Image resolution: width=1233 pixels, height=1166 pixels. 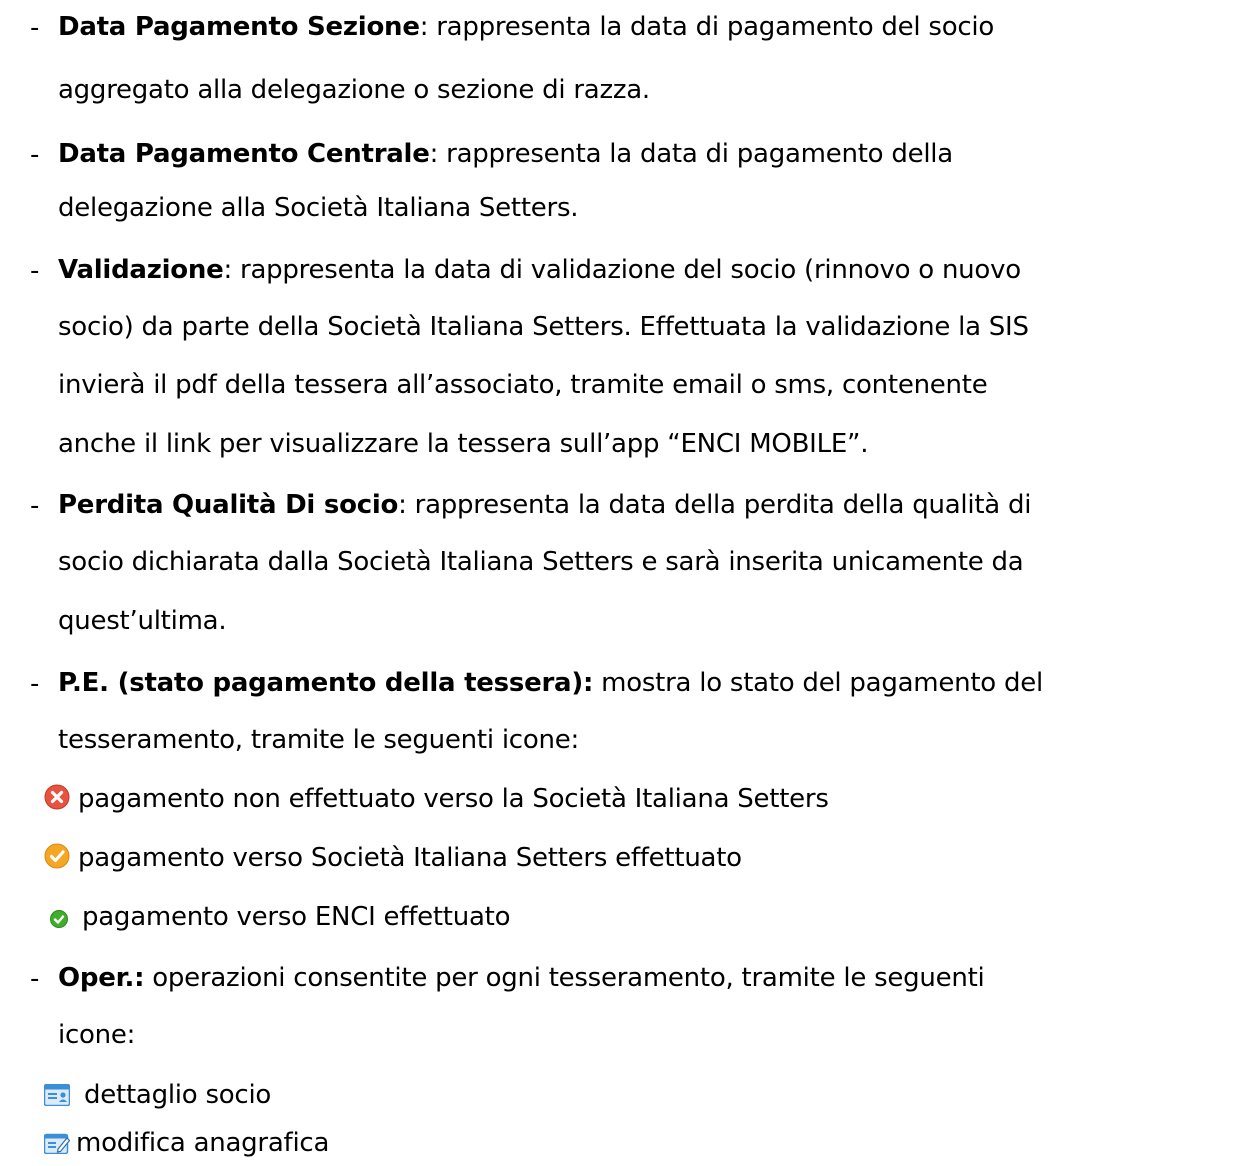 I want to click on item-line: icone:, so click(x=97, y=1035).